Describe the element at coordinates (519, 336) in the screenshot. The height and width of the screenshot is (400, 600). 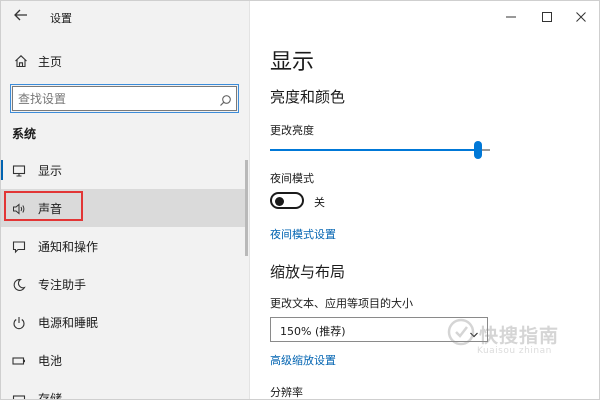
I see `watermark-text: 快搜指南` at that location.